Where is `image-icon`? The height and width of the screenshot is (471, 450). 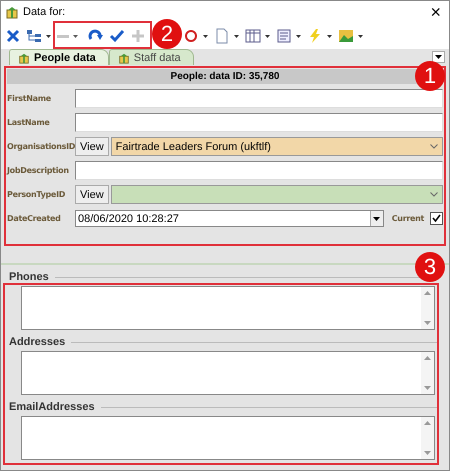 image-icon is located at coordinates (346, 36).